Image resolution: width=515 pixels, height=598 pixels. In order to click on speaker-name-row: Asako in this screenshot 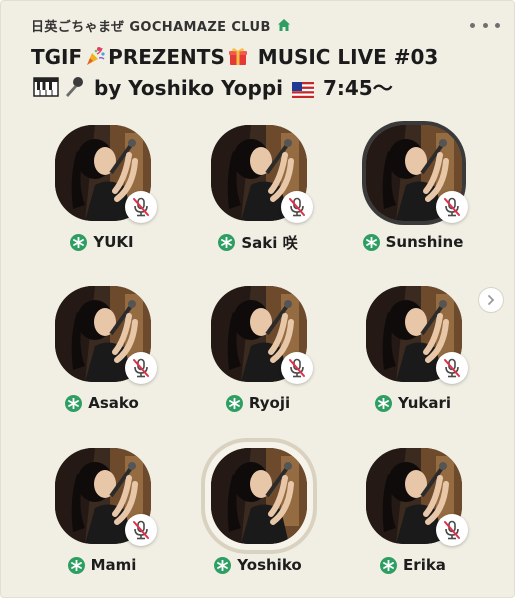, I will do `click(102, 403)`.